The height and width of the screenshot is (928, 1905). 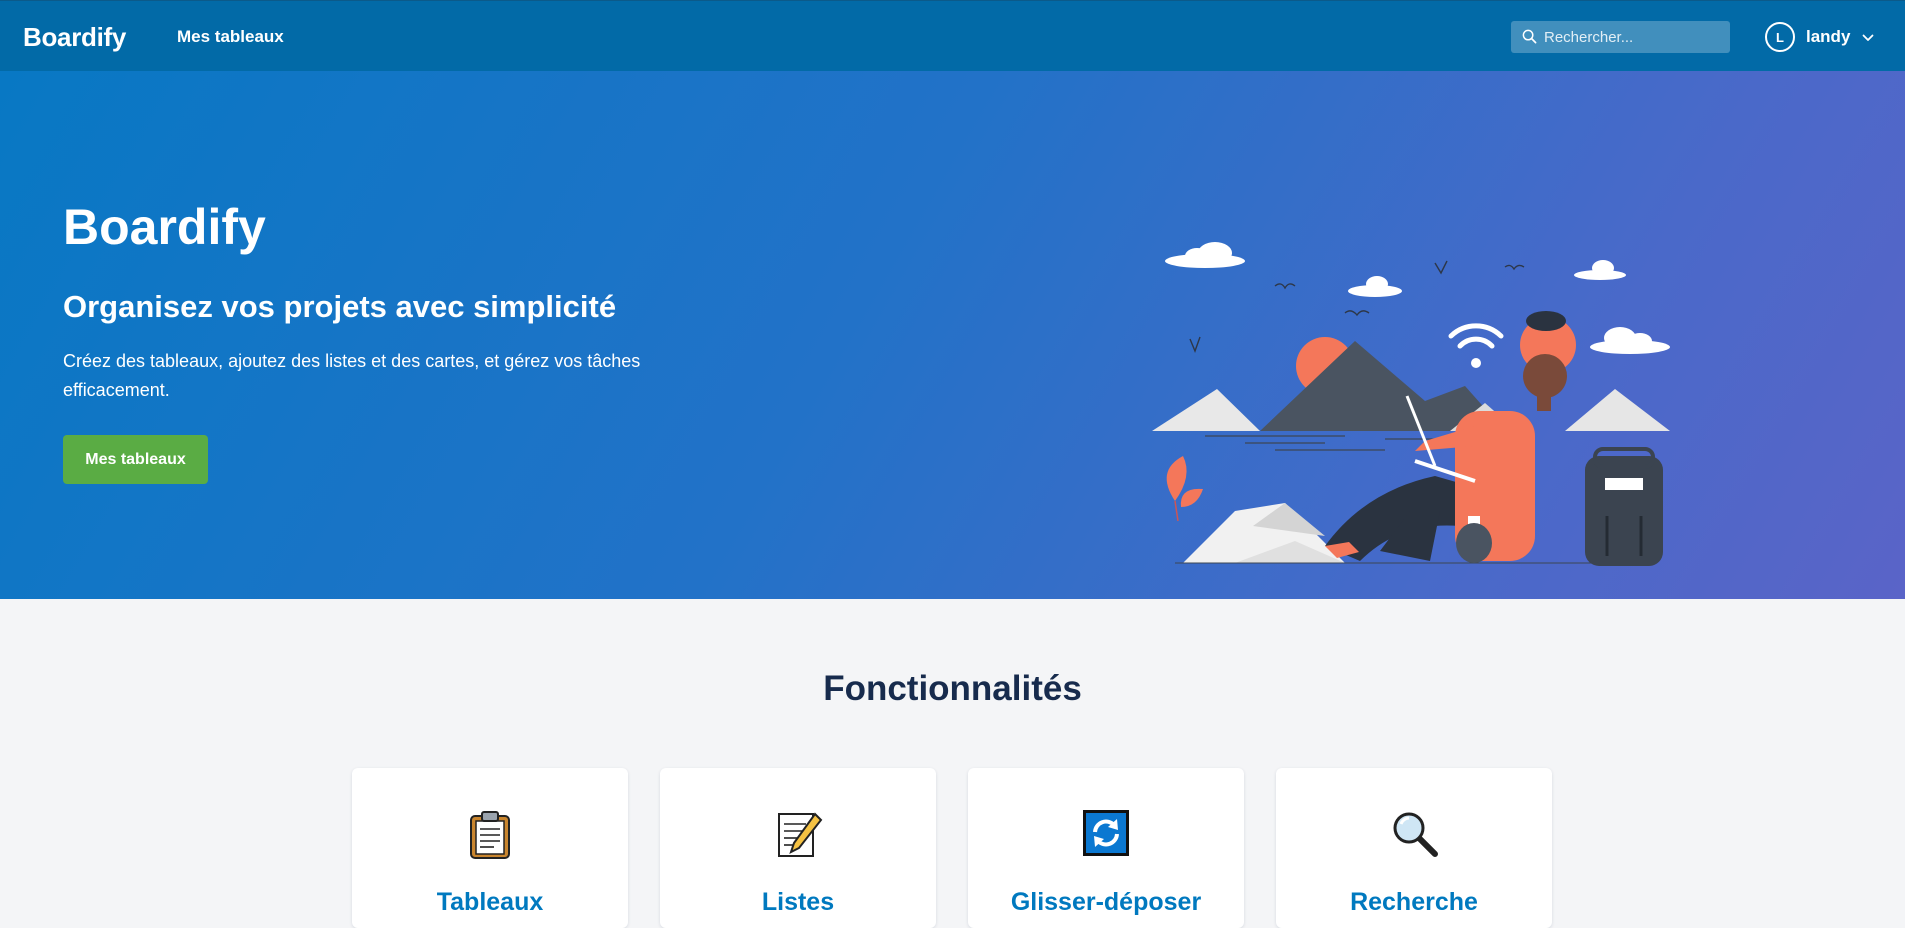 What do you see at coordinates (230, 37) in the screenshot?
I see `nav-my-boards-link: Mes tableaux` at bounding box center [230, 37].